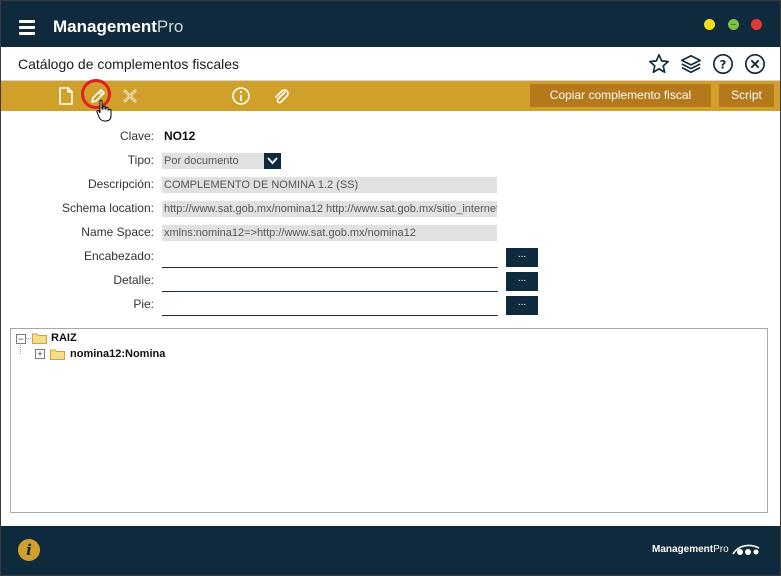 The width and height of the screenshot is (781, 576). What do you see at coordinates (390, 96) in the screenshot?
I see `toolbar: Copiar complemento fiscal Script` at bounding box center [390, 96].